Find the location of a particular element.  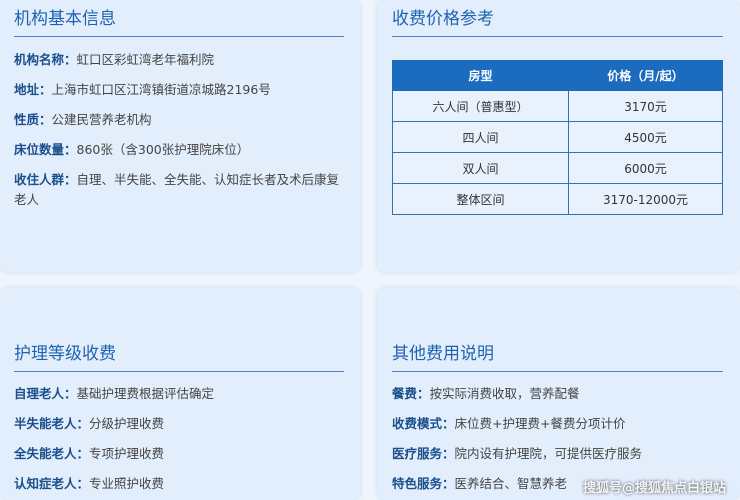

other-row-mode: 收费模式：床位费+护理费+餐费分项计价 is located at coordinates (558, 424).